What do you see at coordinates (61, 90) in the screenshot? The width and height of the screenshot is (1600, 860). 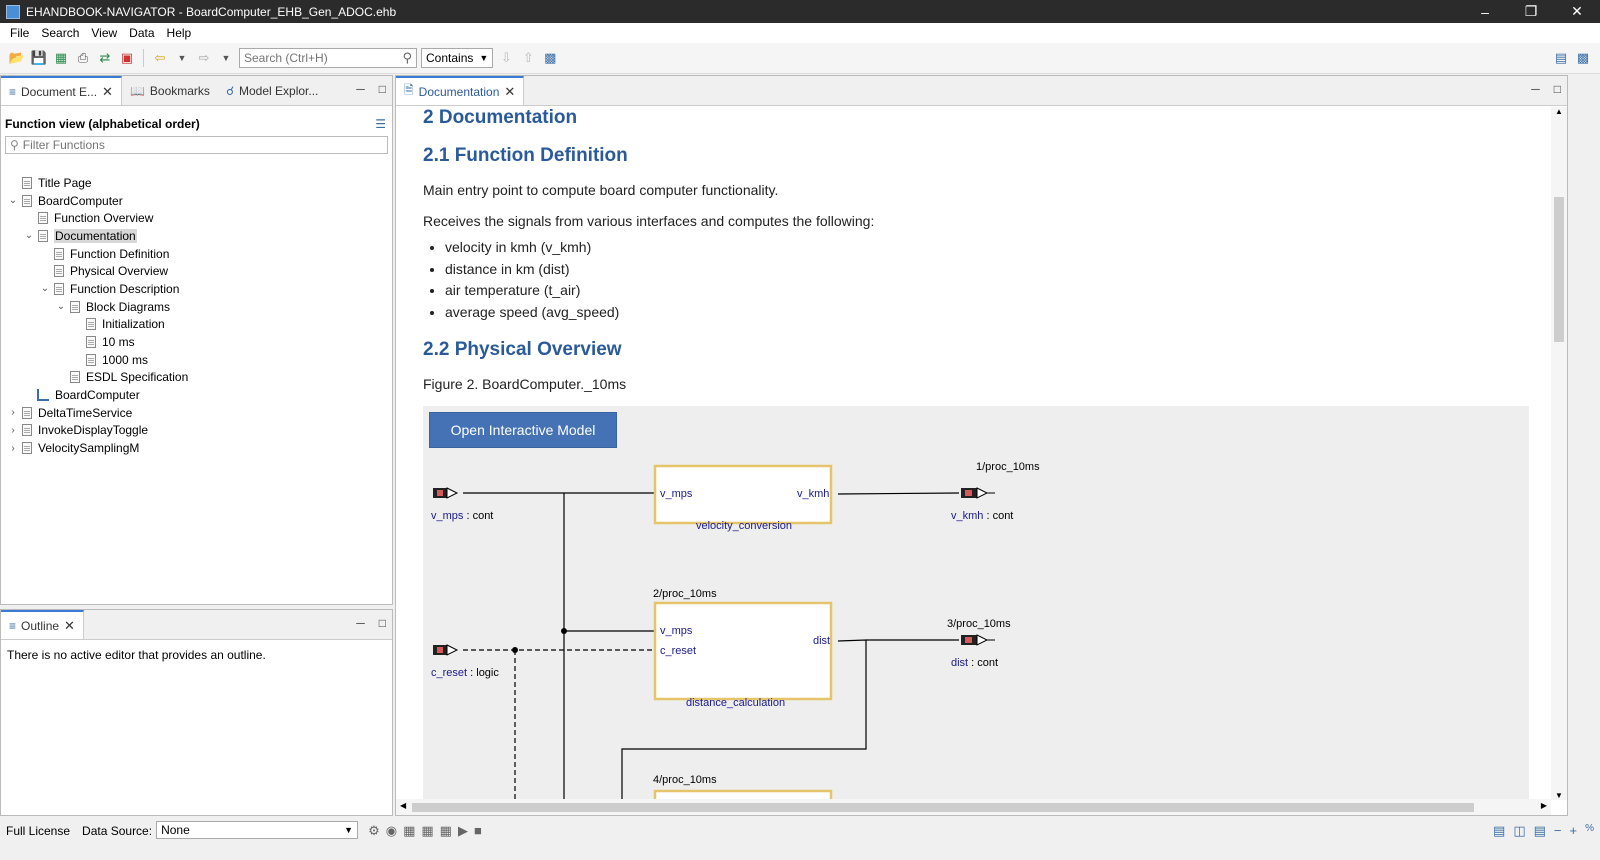 I see `tab-document-explorer: ≡ Document E... ✕` at bounding box center [61, 90].